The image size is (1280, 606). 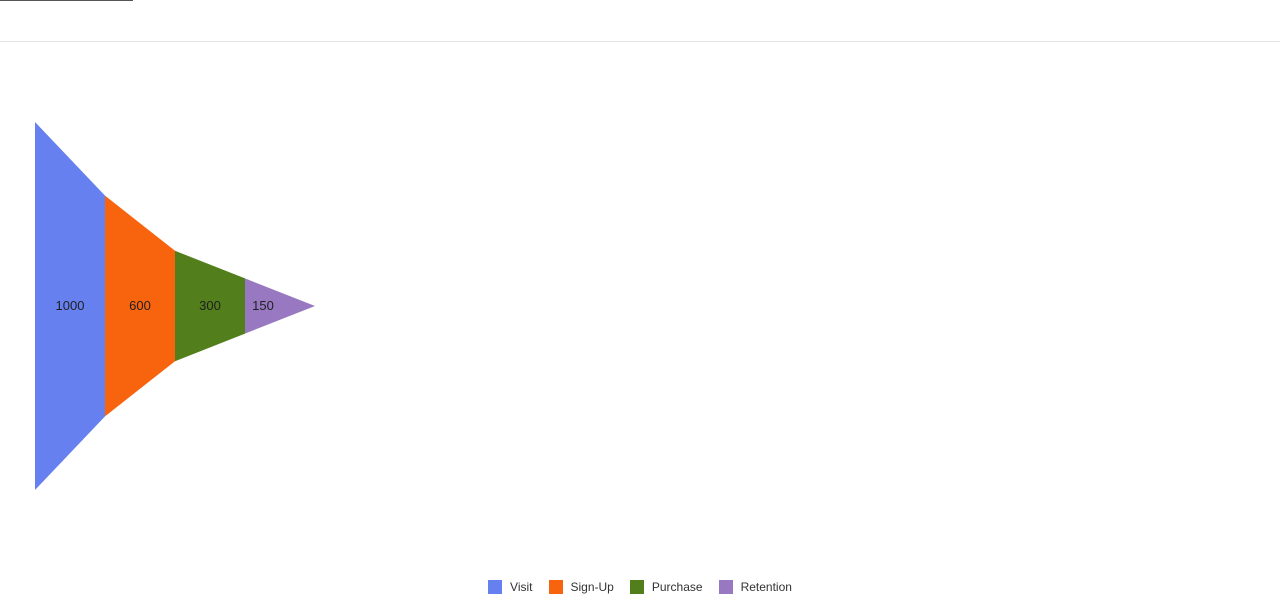 What do you see at coordinates (766, 587) in the screenshot?
I see `legend-label: Retention` at bounding box center [766, 587].